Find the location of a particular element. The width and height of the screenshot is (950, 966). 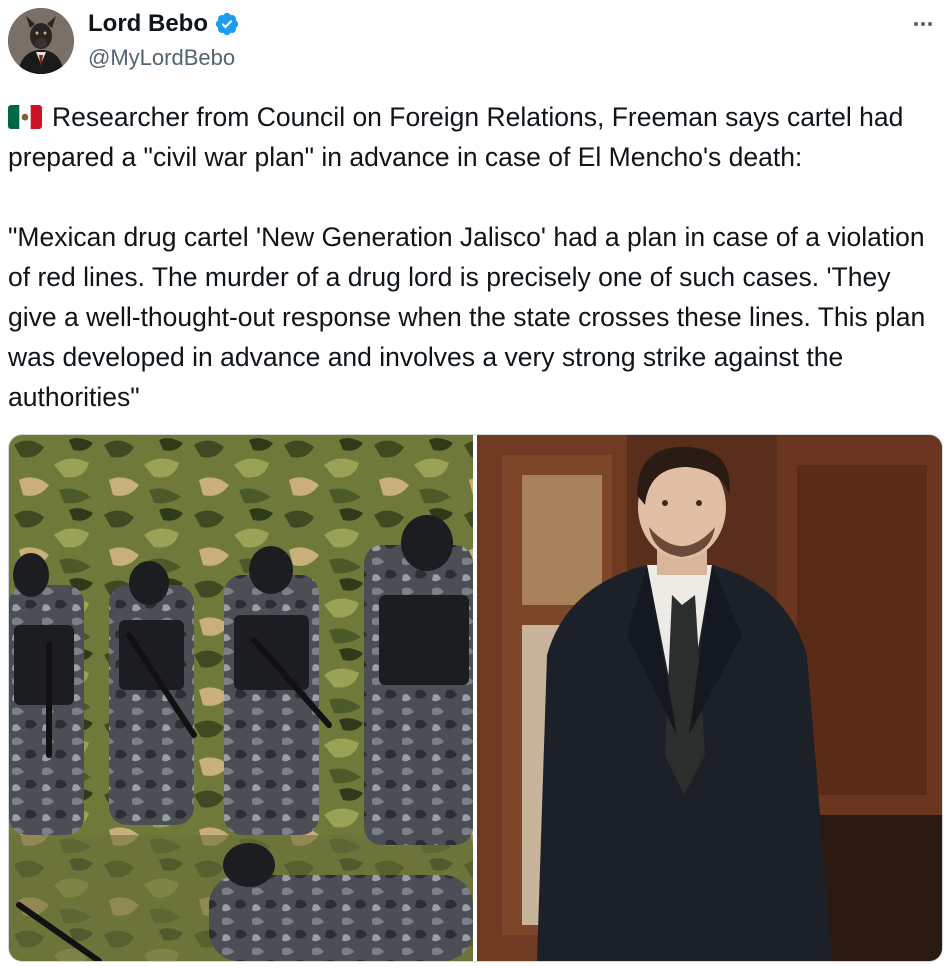

author-name: Lord Bebo is located at coordinates (148, 24).